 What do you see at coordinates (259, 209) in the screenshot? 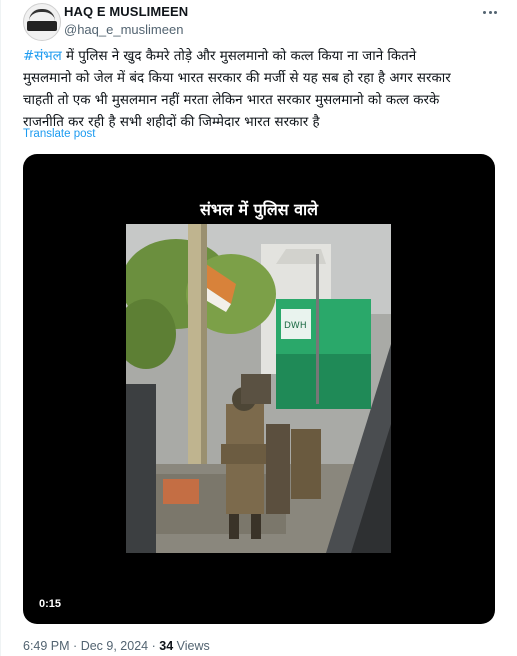
I see `video-caption: संभल में पुलिस वाले` at bounding box center [259, 209].